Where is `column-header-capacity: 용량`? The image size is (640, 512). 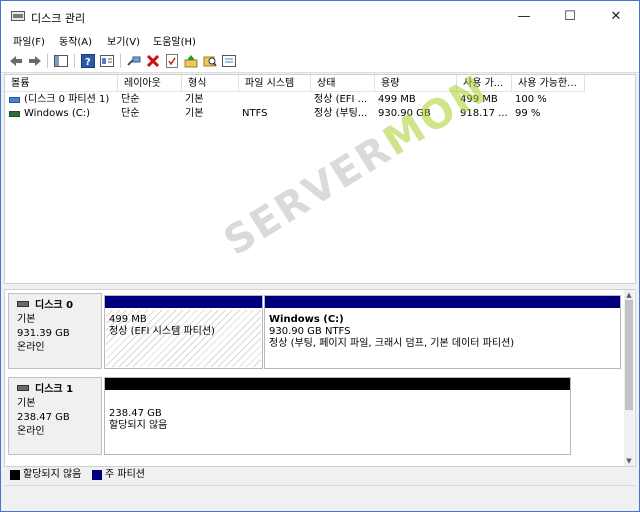 column-header-capacity: 용량 is located at coordinates (416, 83).